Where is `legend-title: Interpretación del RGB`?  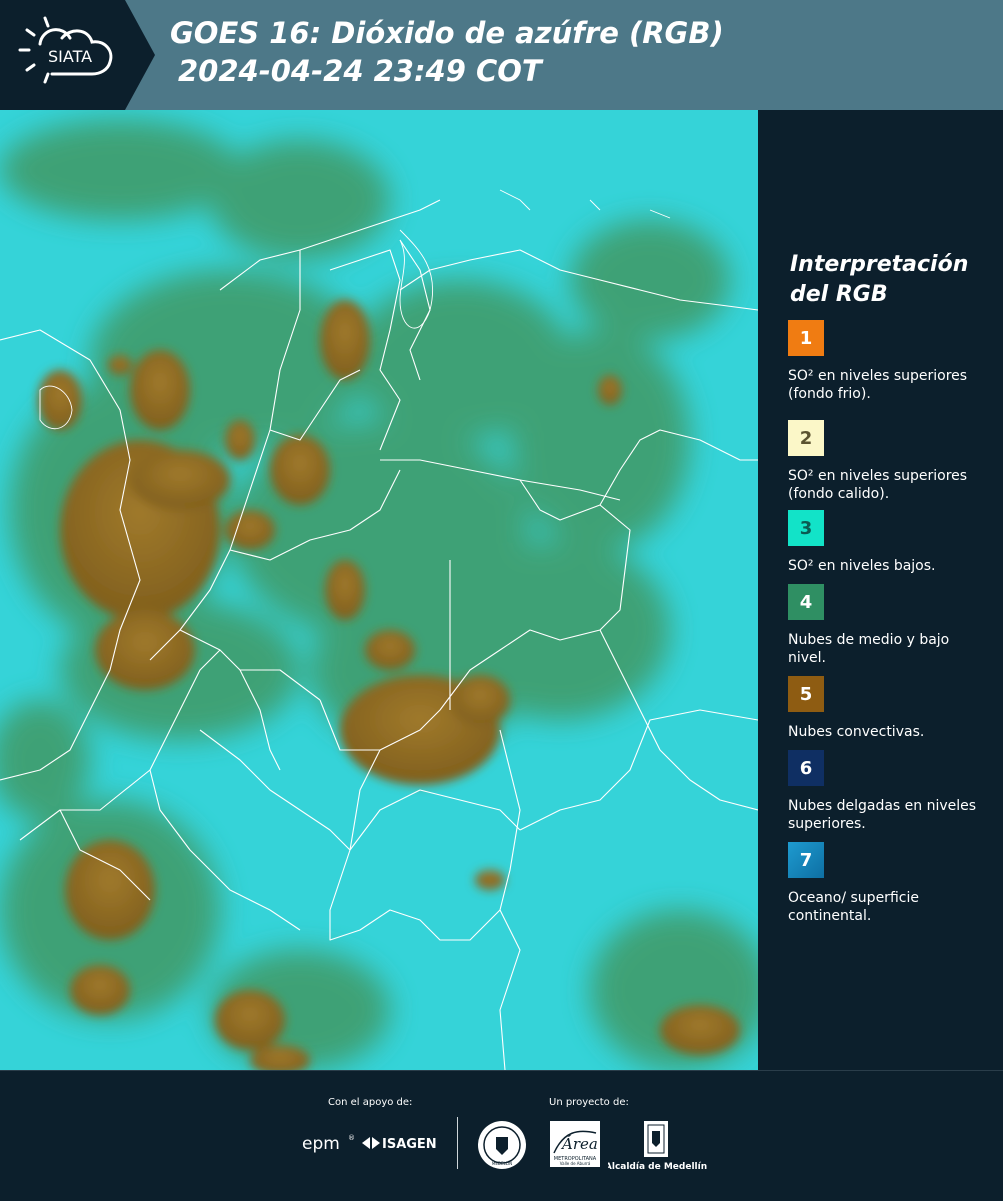
legend-title: Interpretación del RGB is located at coordinates (879, 280).